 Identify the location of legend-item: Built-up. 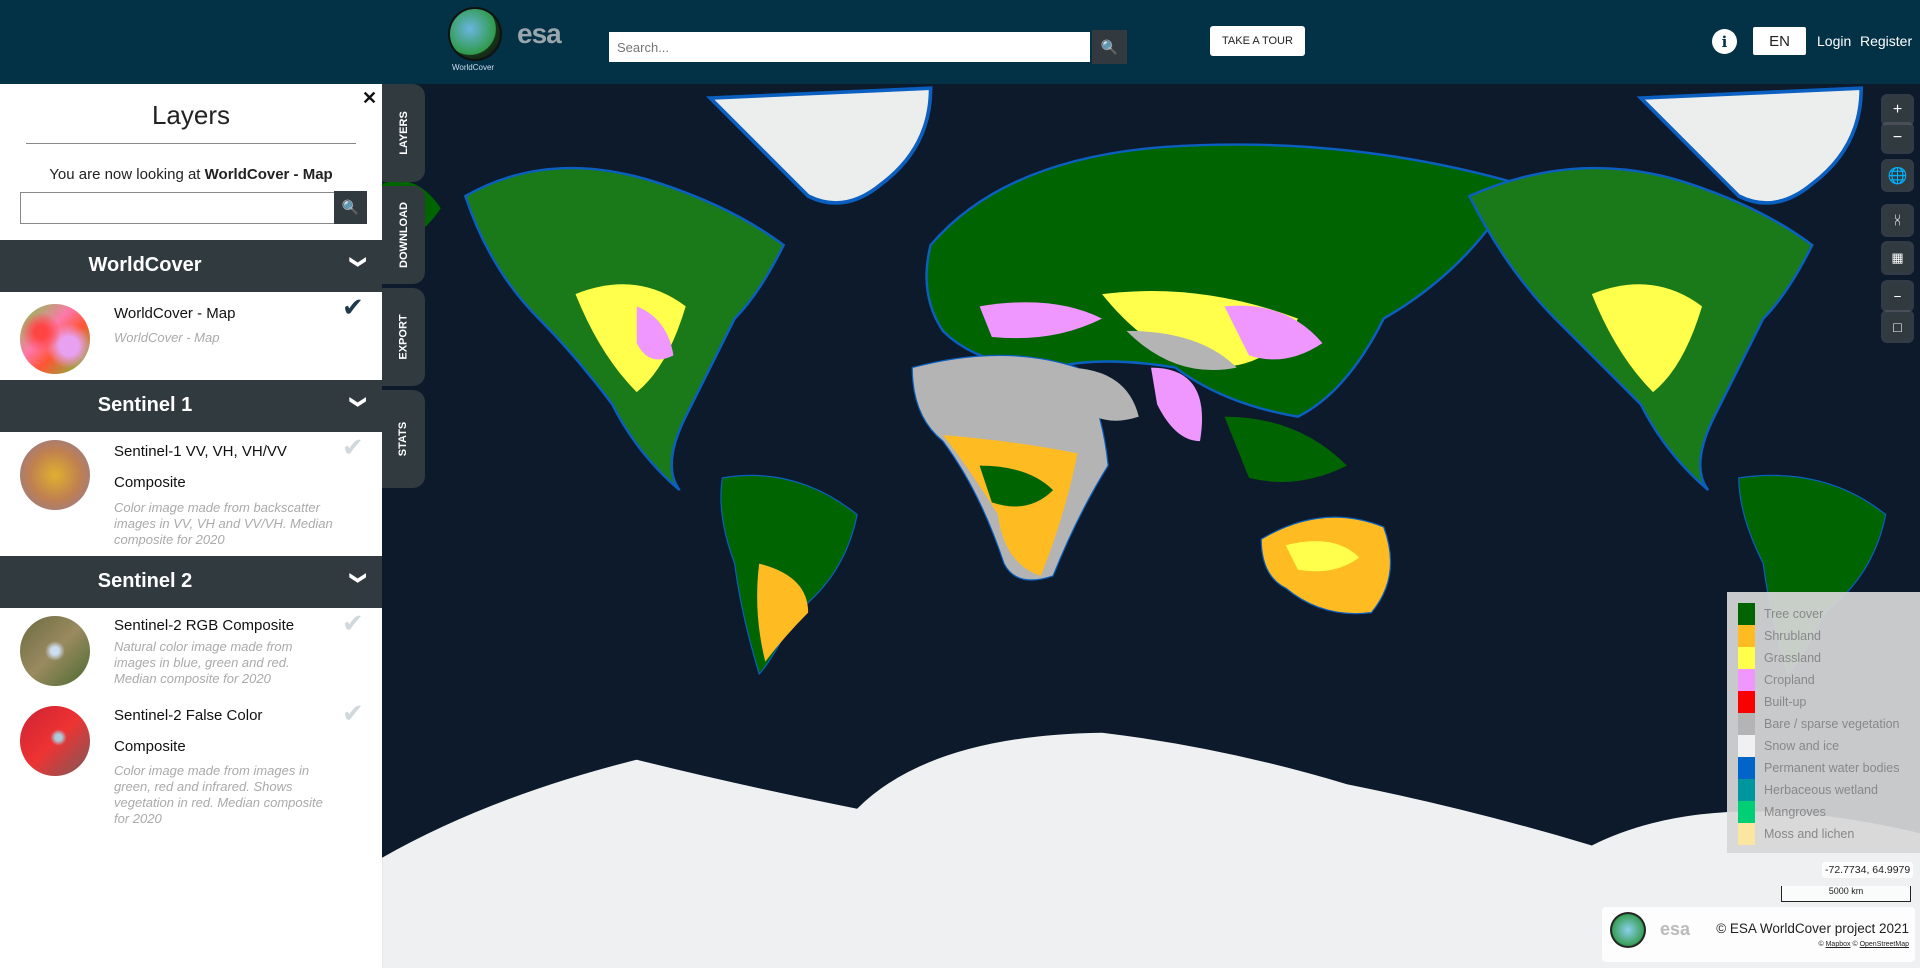
(1829, 702).